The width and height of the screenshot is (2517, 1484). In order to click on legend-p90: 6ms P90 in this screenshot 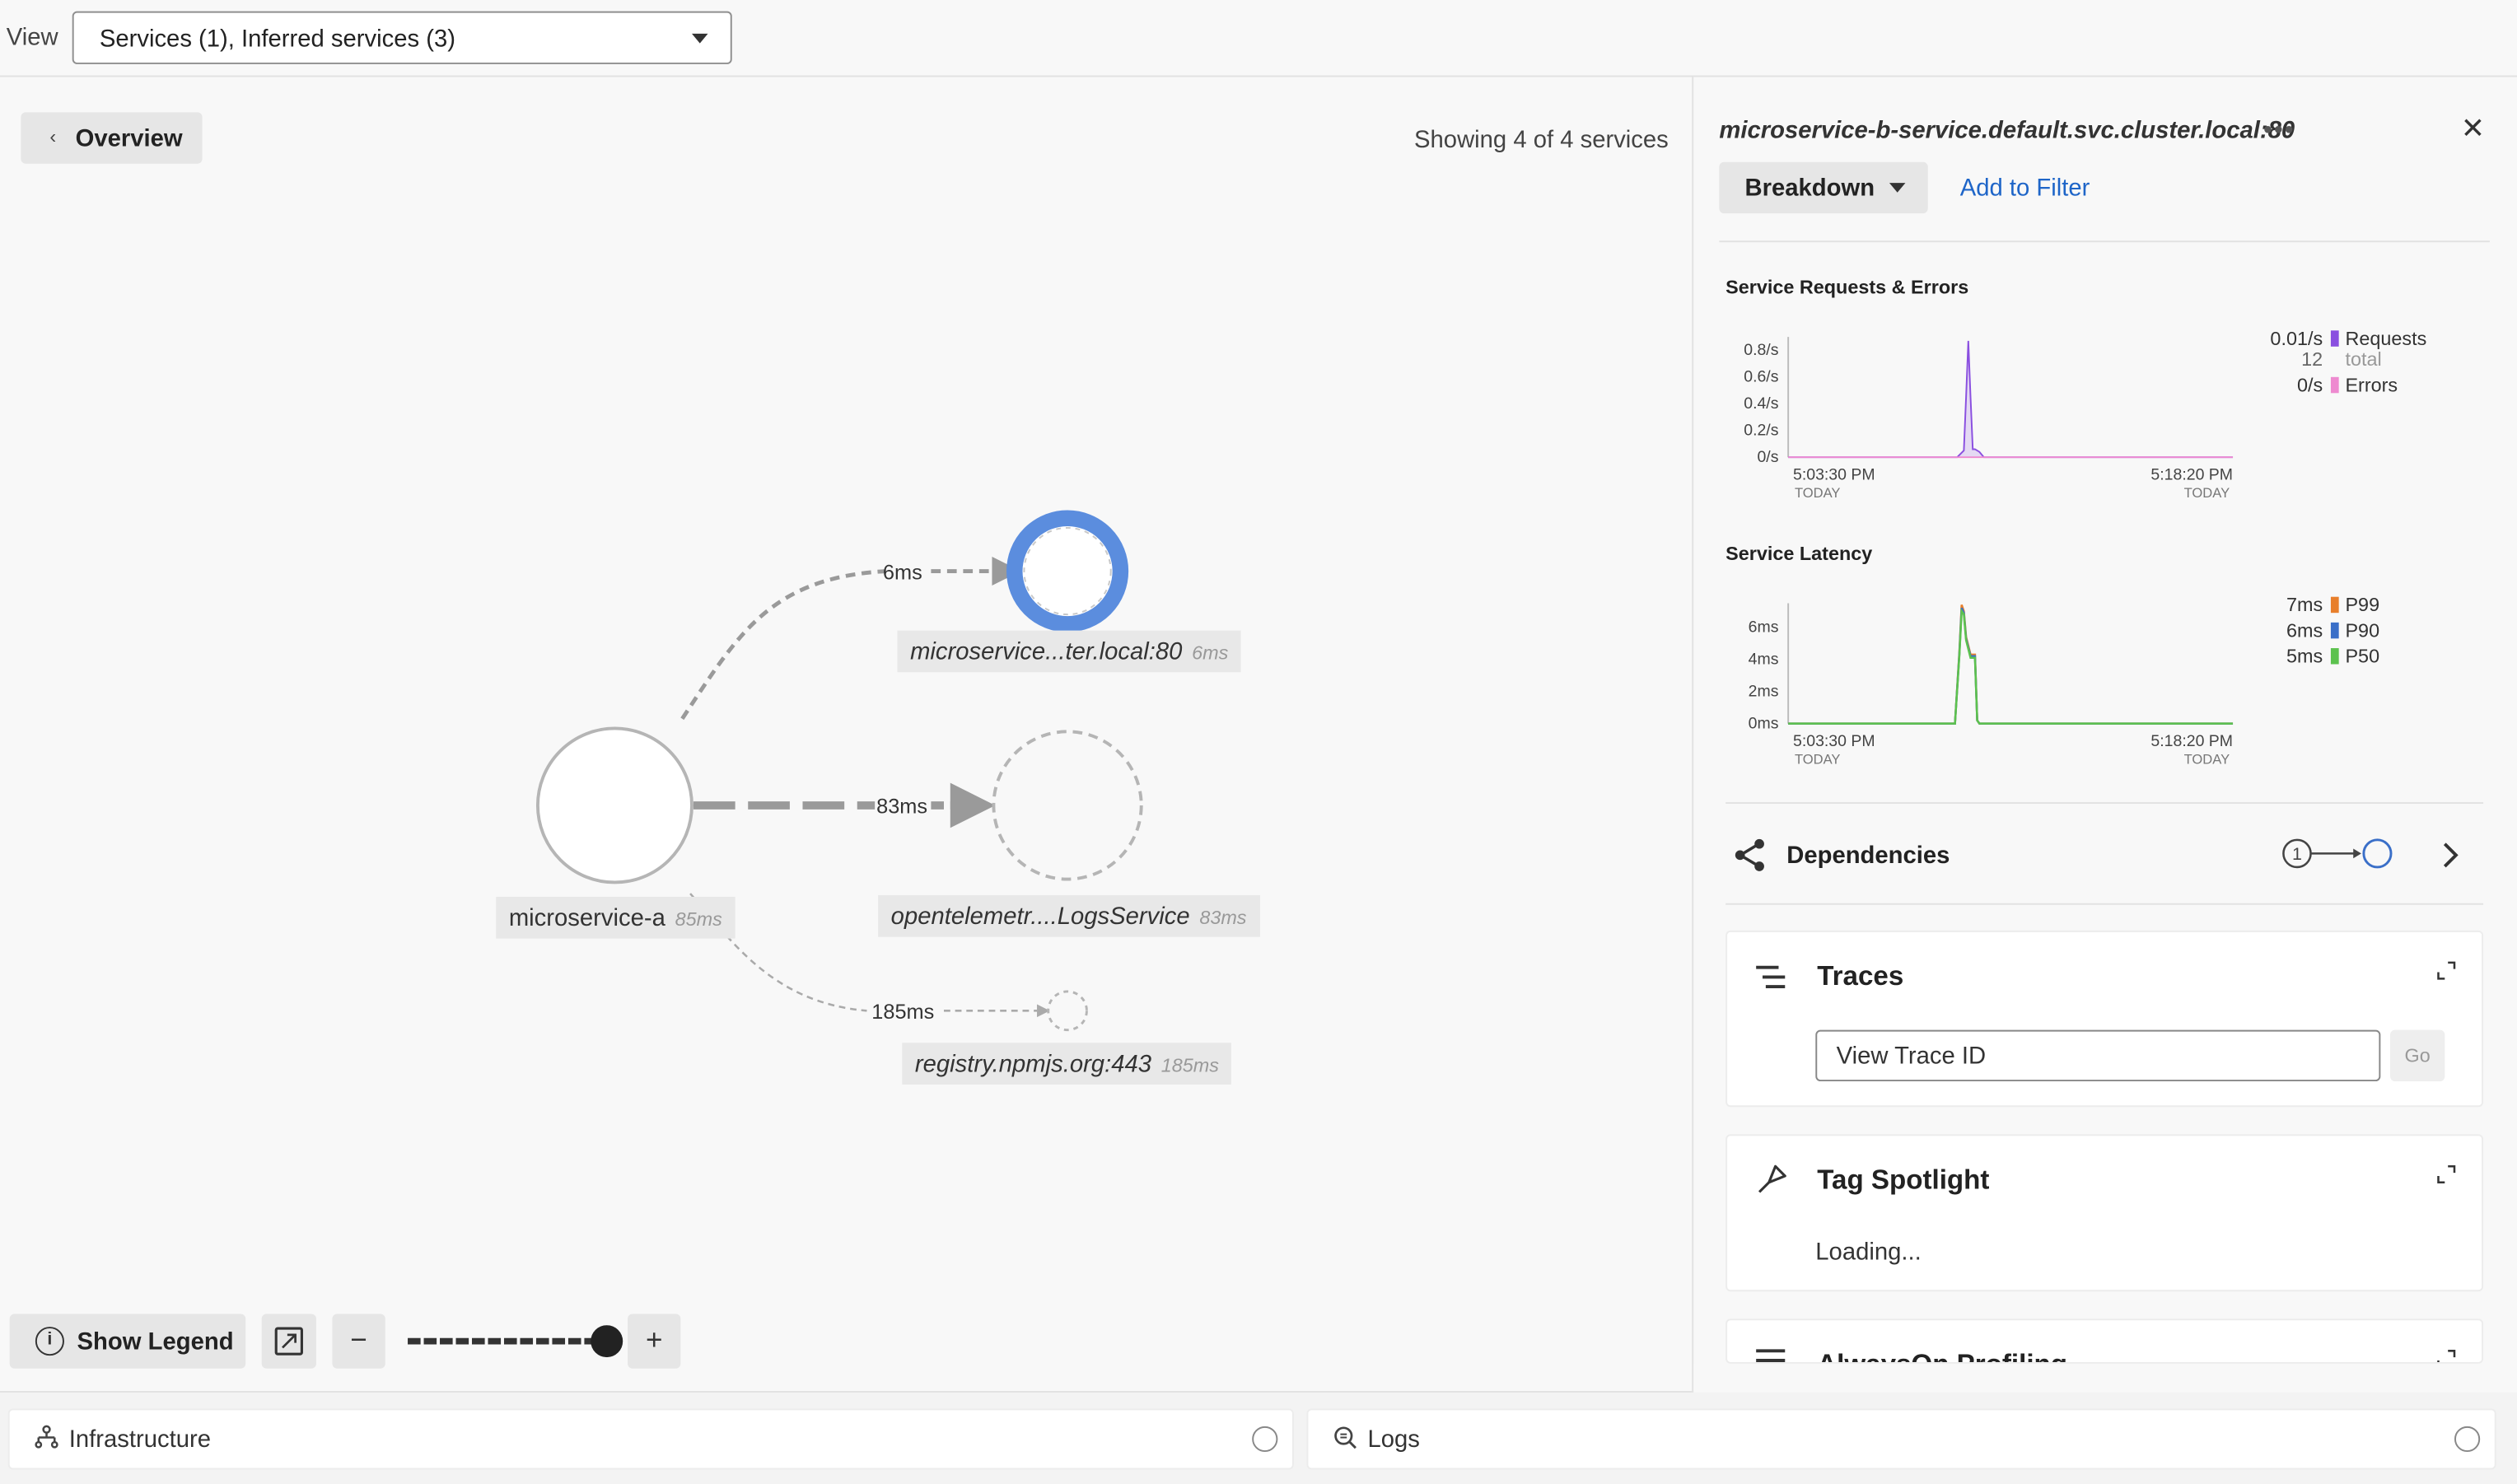, I will do `click(2316, 630)`.